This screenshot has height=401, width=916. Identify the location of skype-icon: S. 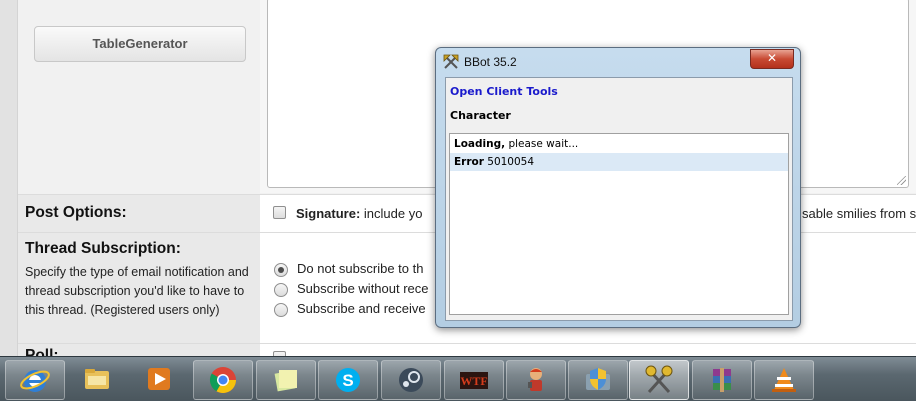
(348, 380).